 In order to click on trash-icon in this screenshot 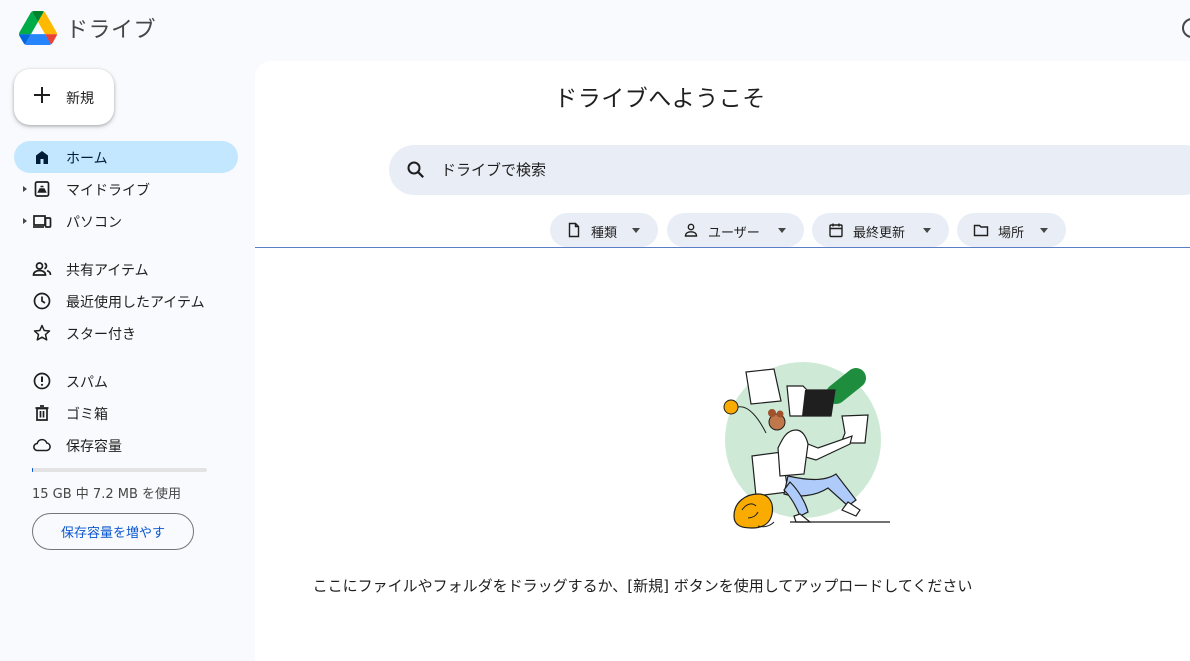, I will do `click(42, 413)`.